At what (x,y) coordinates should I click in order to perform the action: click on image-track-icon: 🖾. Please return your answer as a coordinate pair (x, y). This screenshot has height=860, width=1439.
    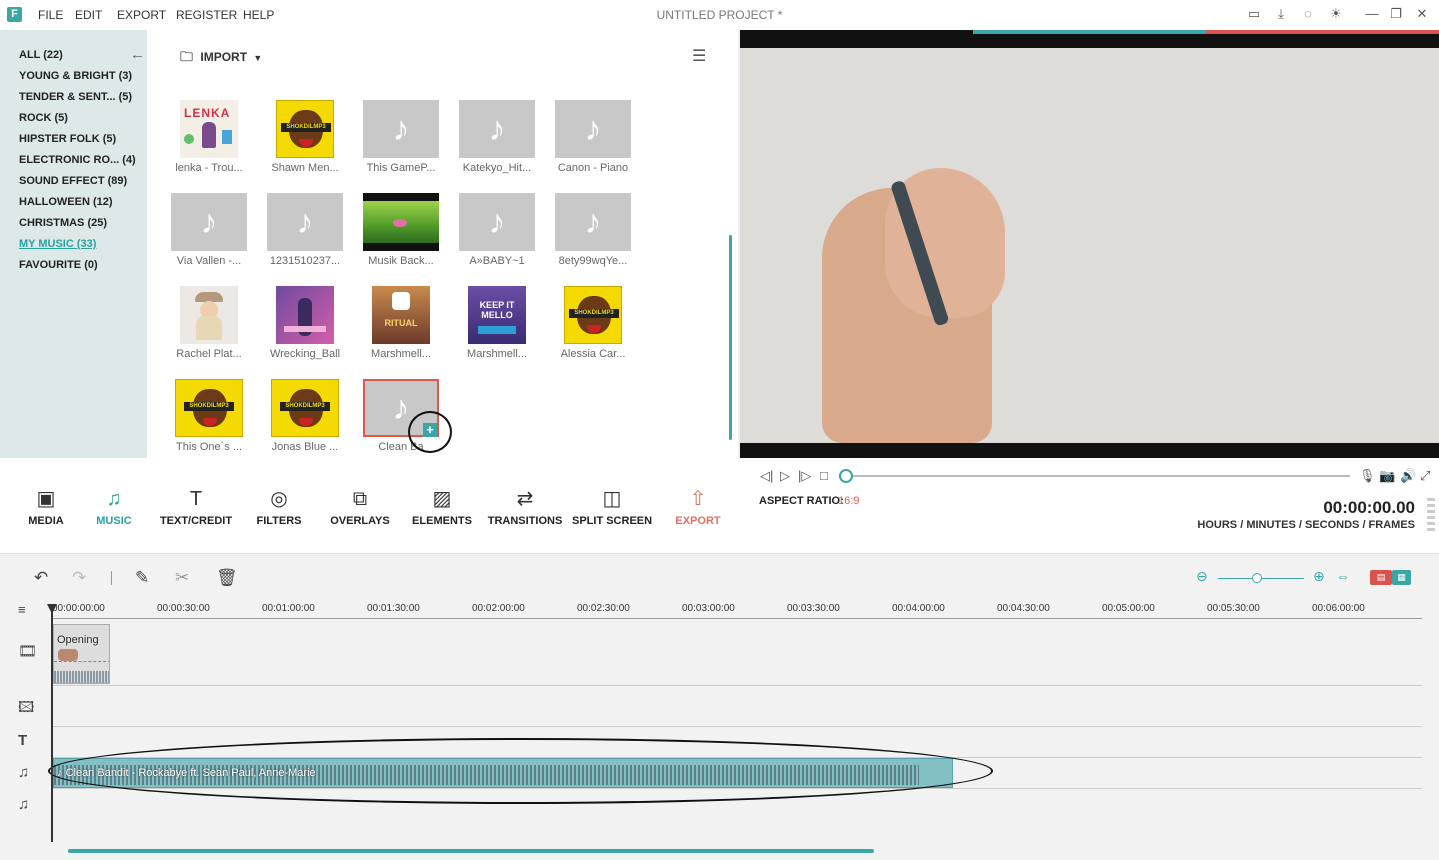
    Looking at the image, I should click on (26, 709).